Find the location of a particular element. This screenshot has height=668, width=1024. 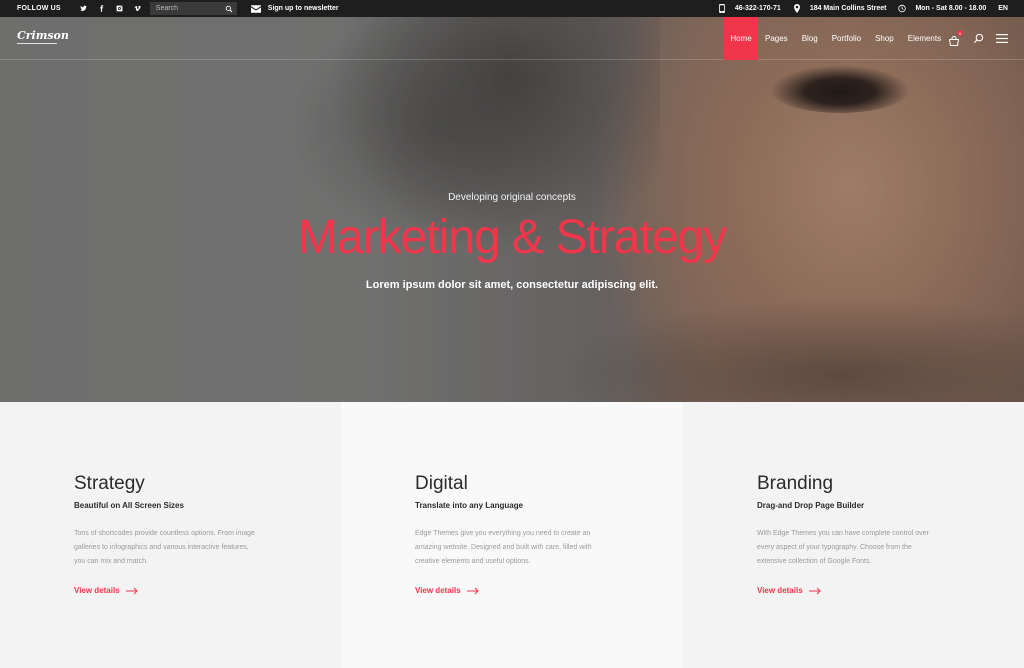

vimeo-icon is located at coordinates (138, 8).